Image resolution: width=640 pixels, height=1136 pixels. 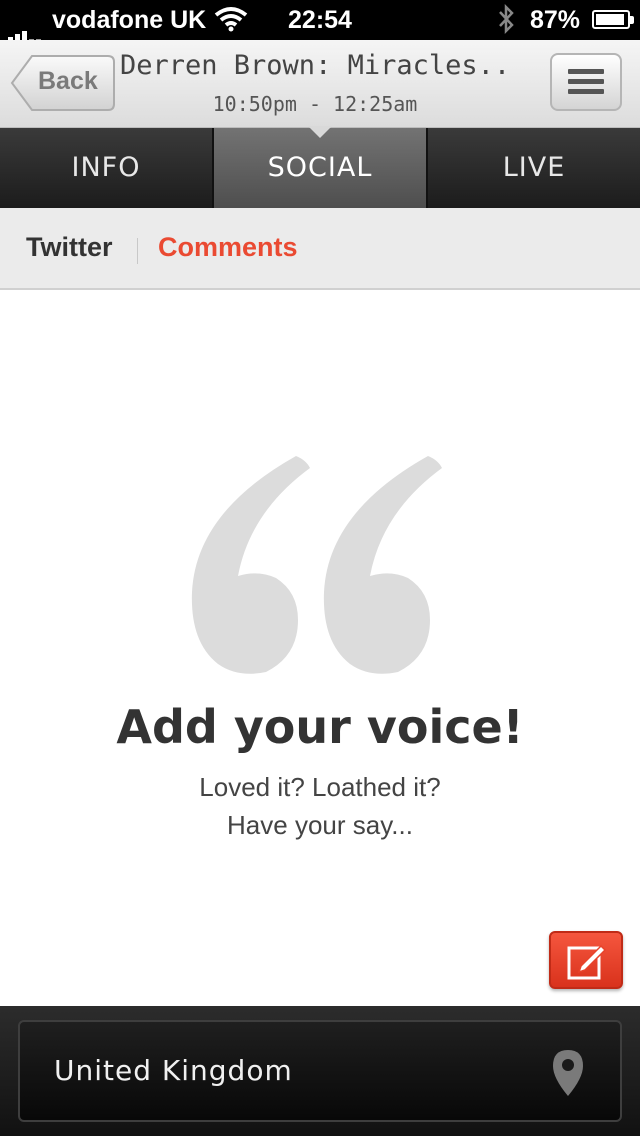 What do you see at coordinates (320, 787) in the screenshot?
I see `empty-state-line-1: Loved it? Loathed it?` at bounding box center [320, 787].